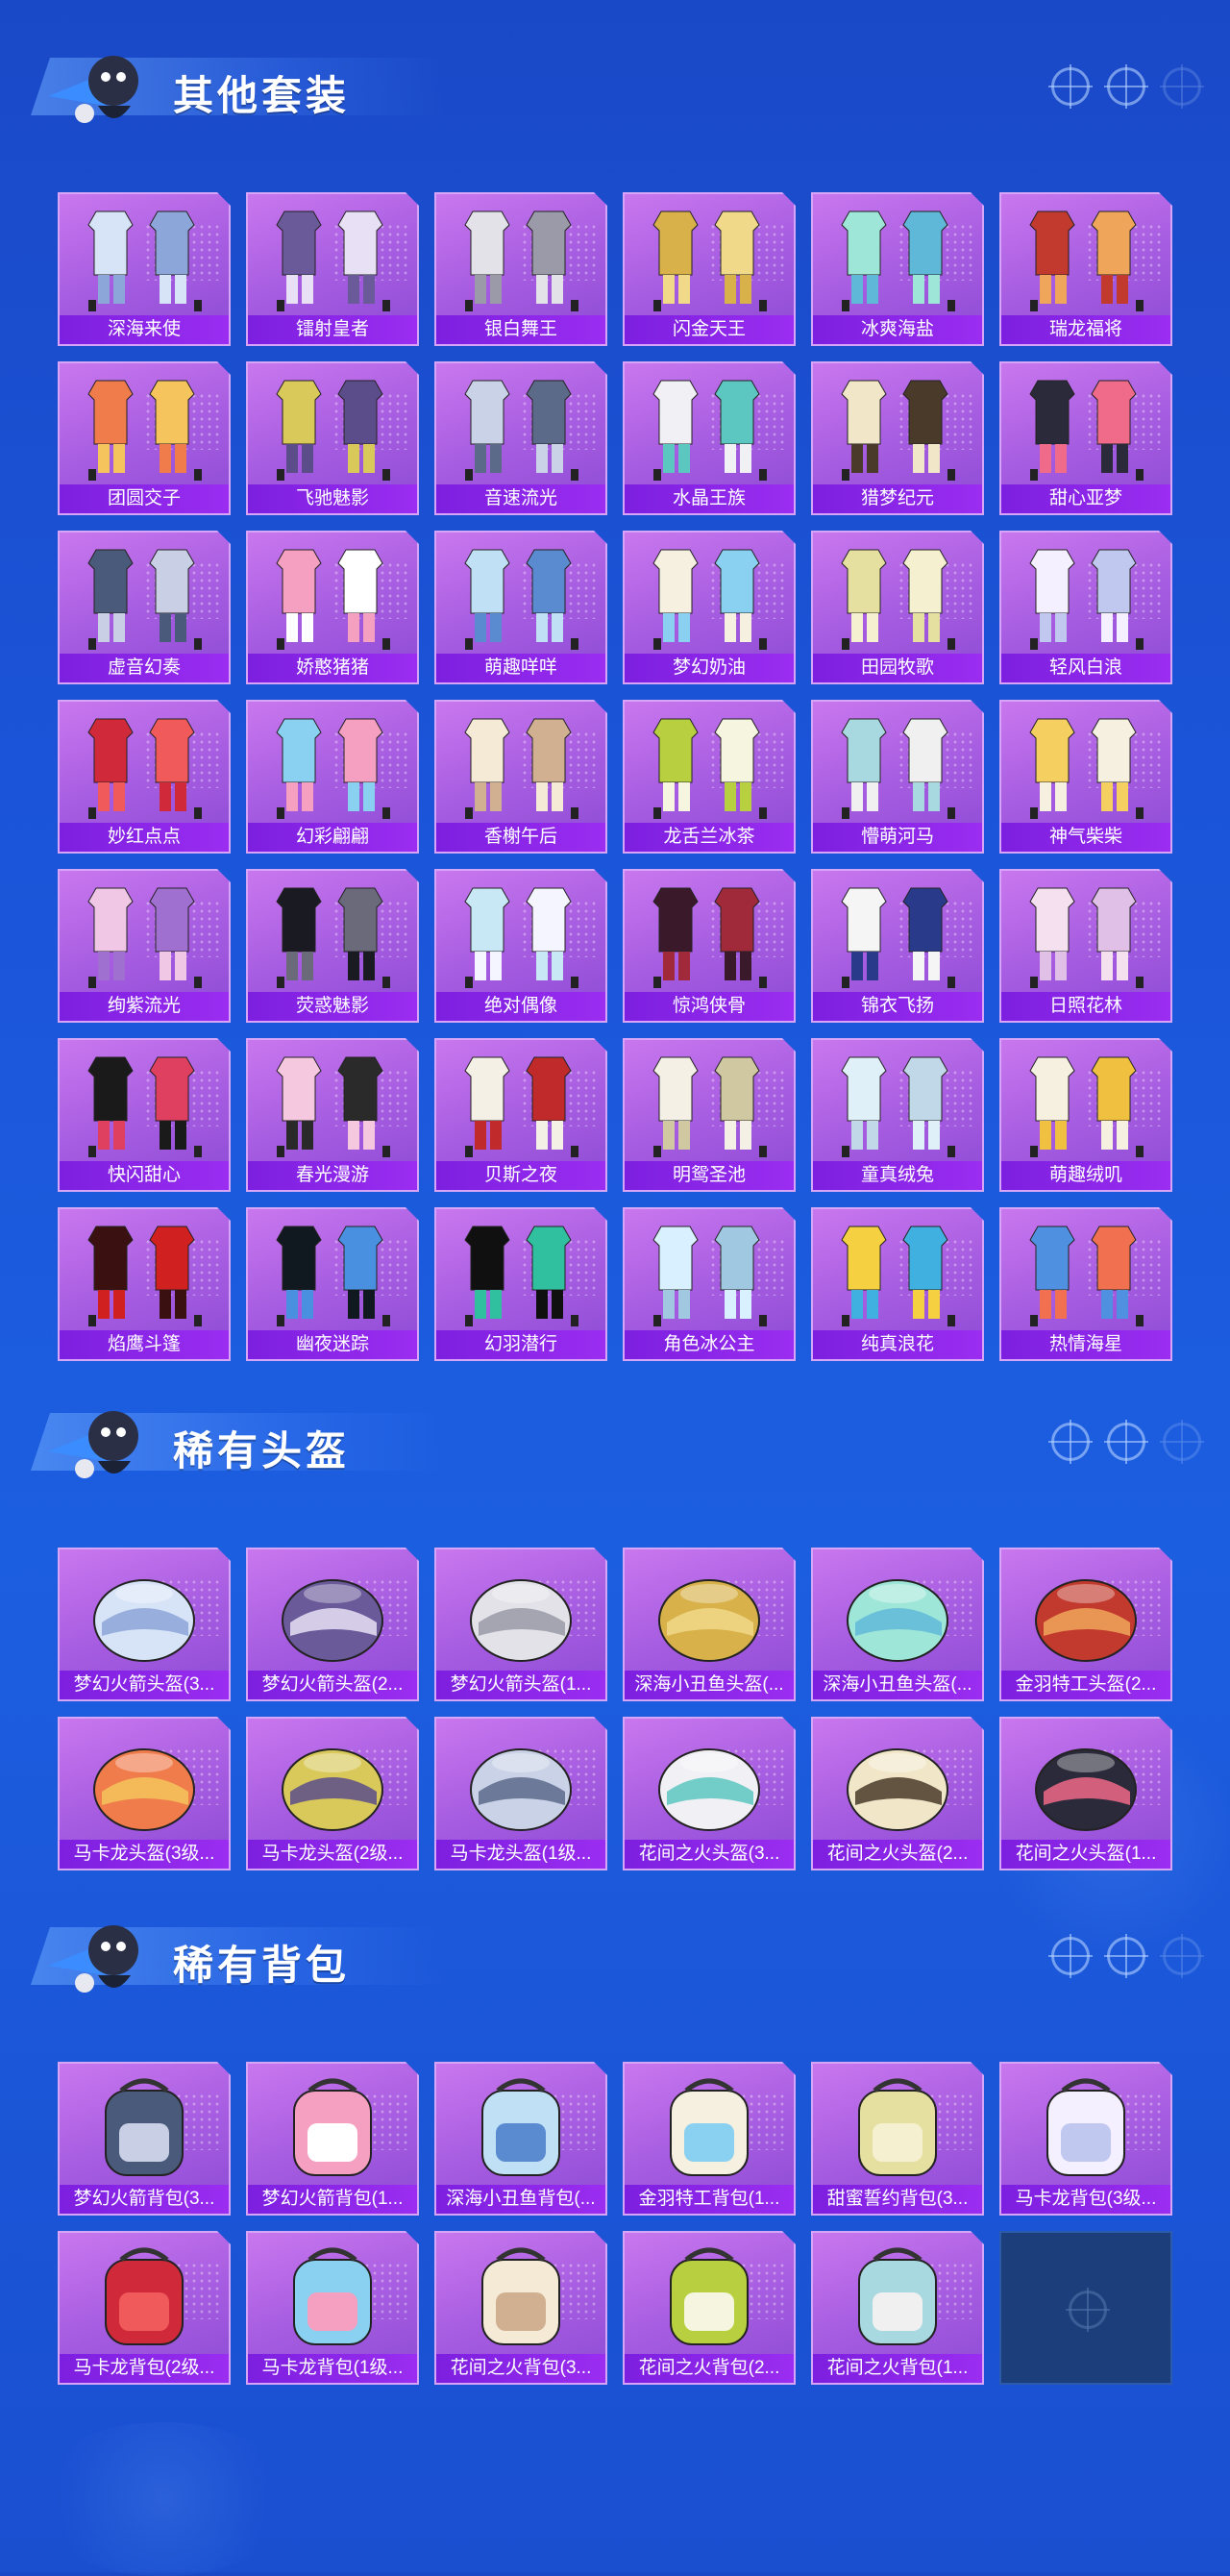 The height and width of the screenshot is (2576, 1230). I want to click on outfit-card: 虚音幻奏, so click(145, 607).